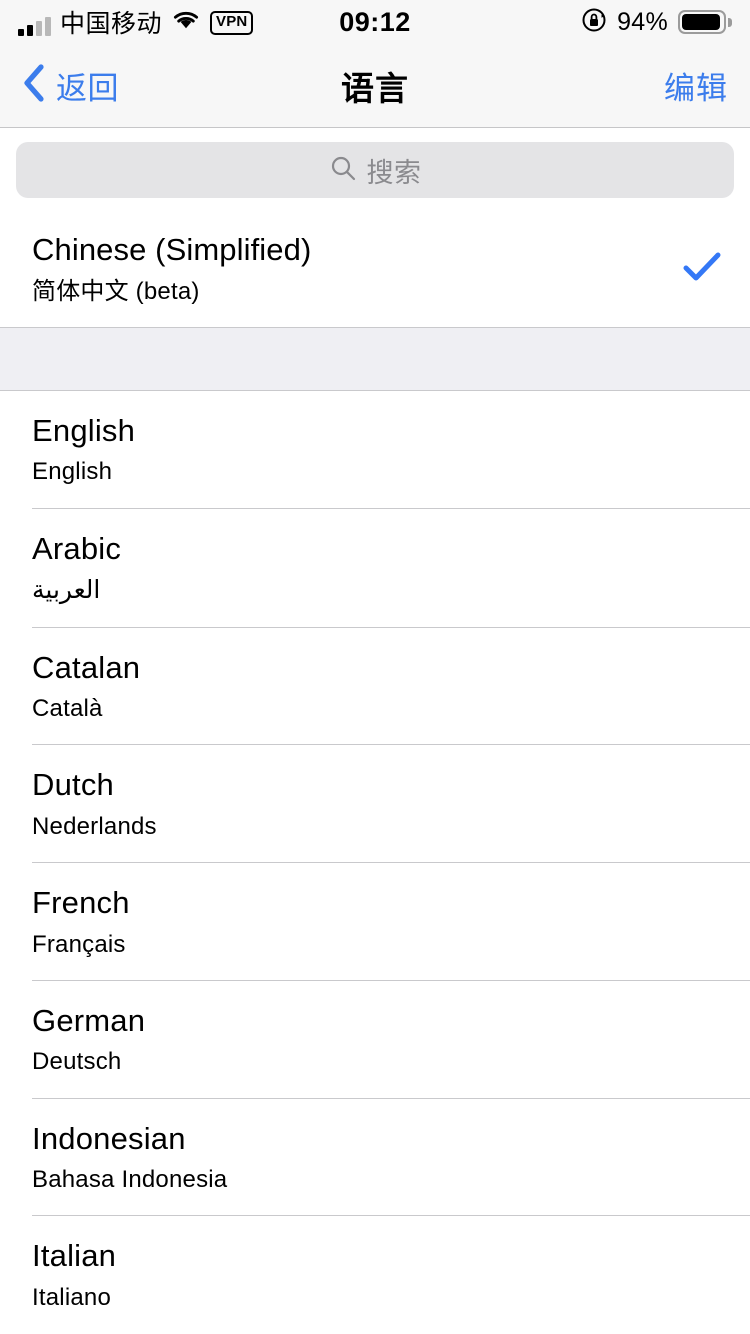  I want to click on language-row: Arabic العربية, so click(375, 567).